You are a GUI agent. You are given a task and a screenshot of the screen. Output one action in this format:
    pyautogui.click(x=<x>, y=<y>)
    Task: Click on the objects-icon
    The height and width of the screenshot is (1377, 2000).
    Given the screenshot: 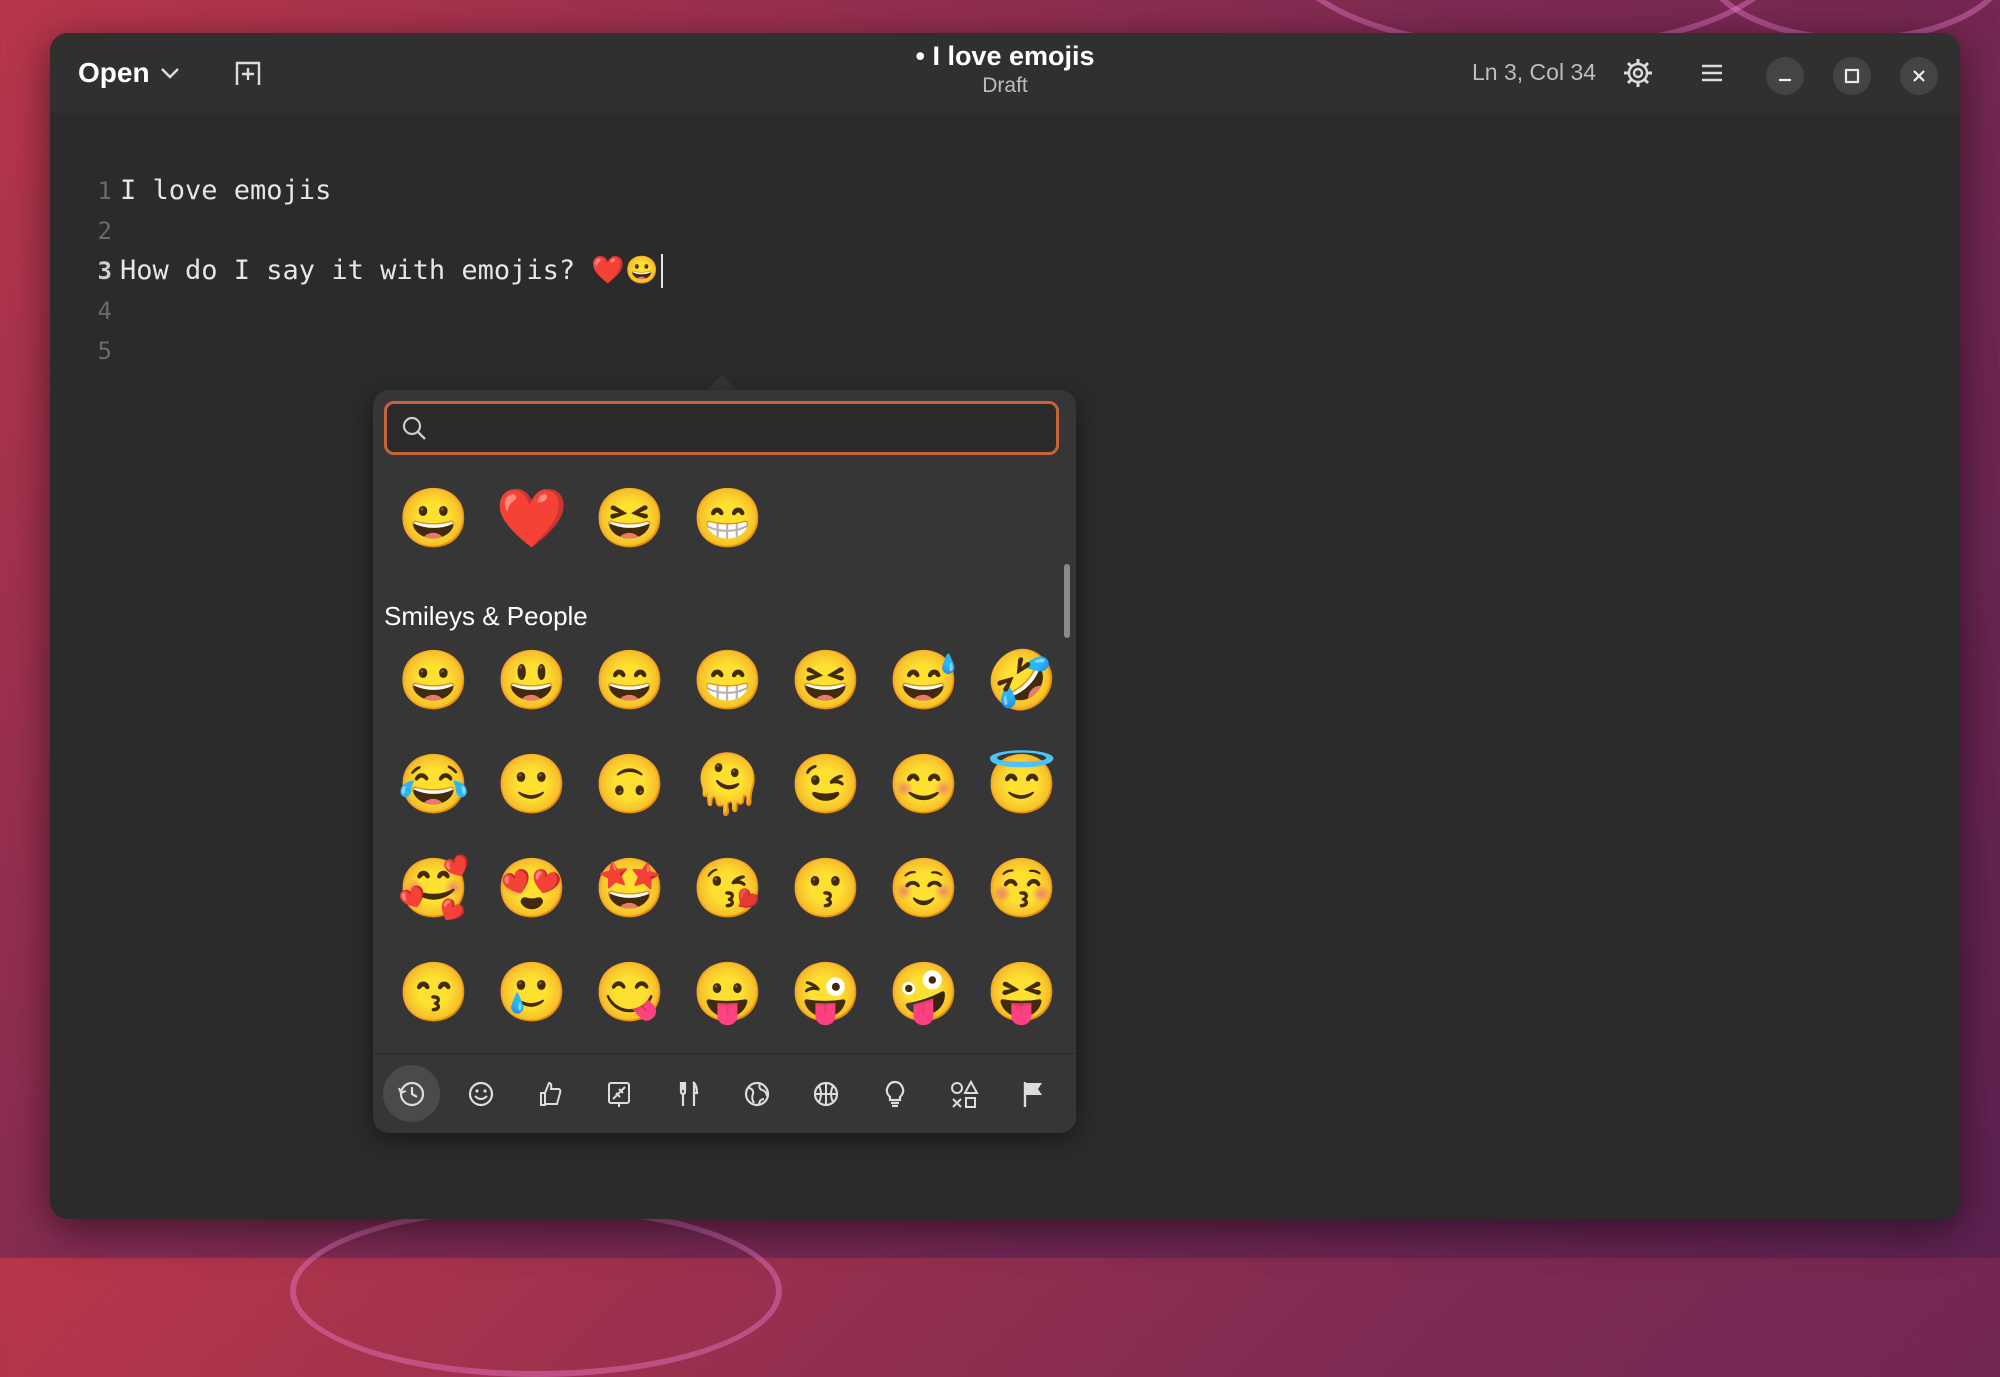 What is the action you would take?
    pyautogui.click(x=894, y=1093)
    